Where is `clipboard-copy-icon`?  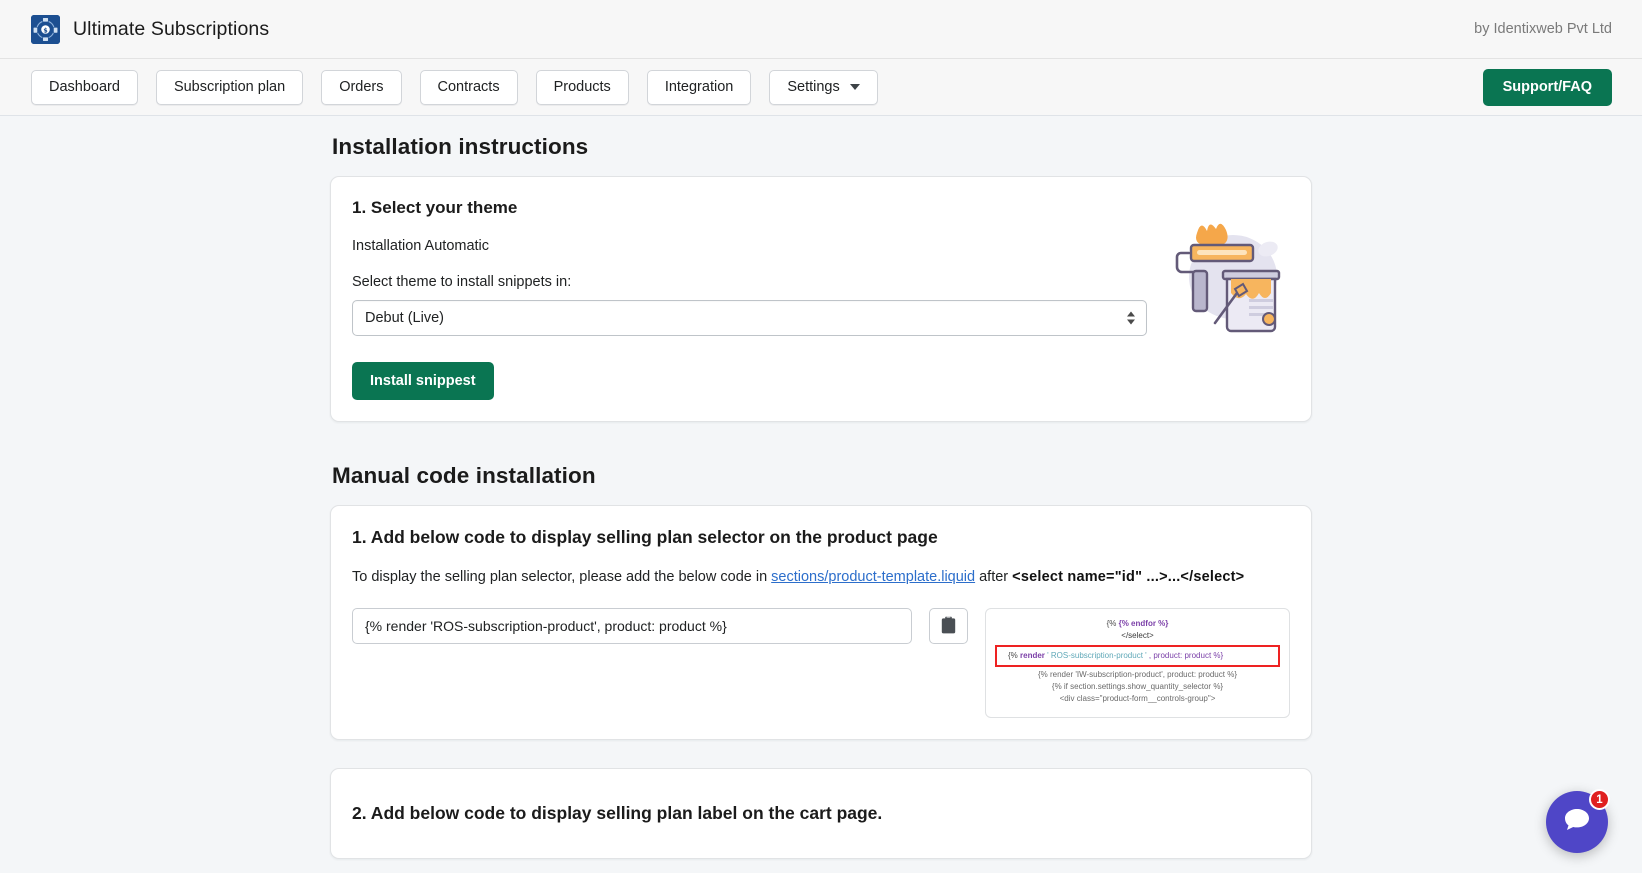
clipboard-copy-icon is located at coordinates (948, 626).